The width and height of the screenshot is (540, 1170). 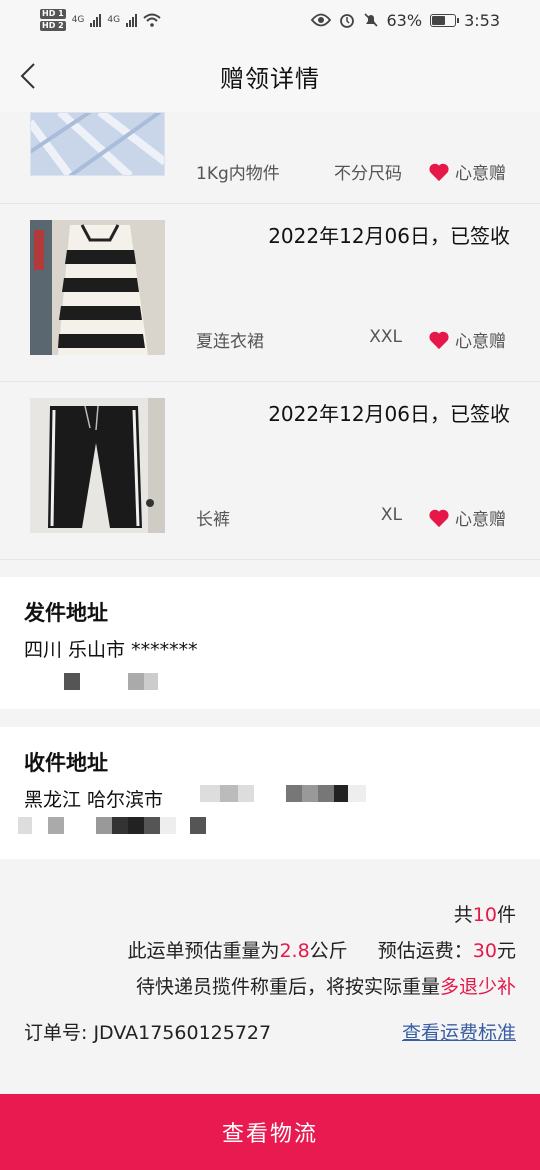 I want to click on wifi-icon, so click(x=152, y=20).